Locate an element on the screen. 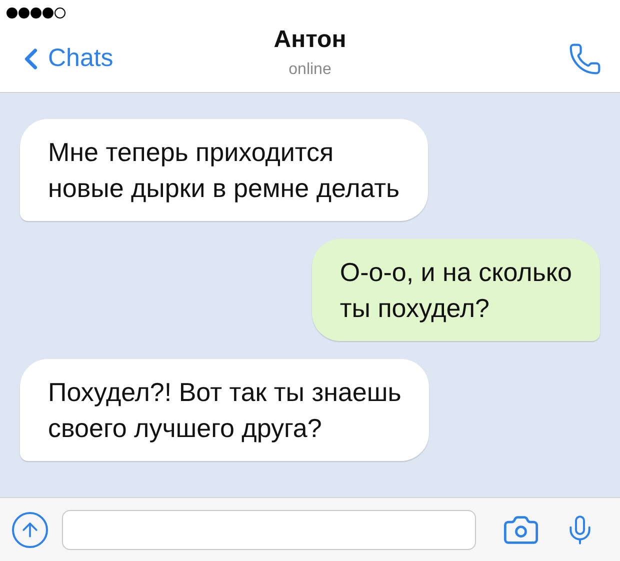 Image resolution: width=620 pixels, height=561 pixels. message-bubble: Мне теперь приходится новые дырки в ремне делать is located at coordinates (224, 170).